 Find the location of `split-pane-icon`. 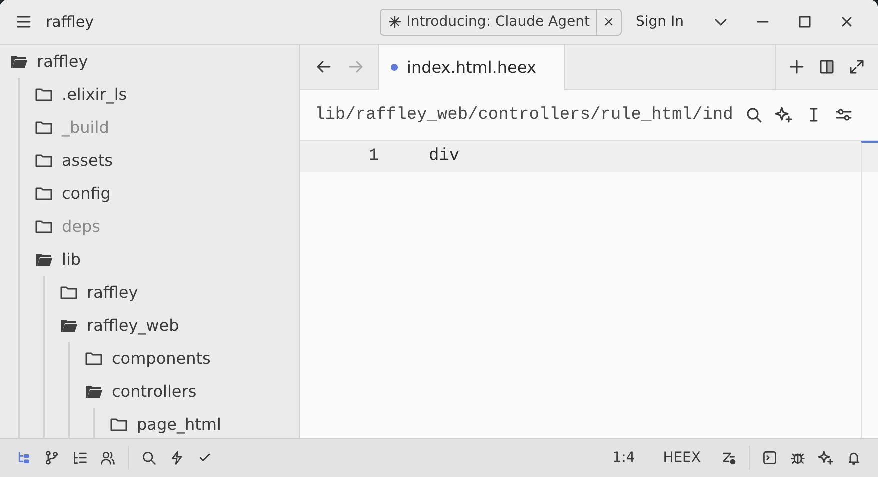

split-pane-icon is located at coordinates (827, 67).